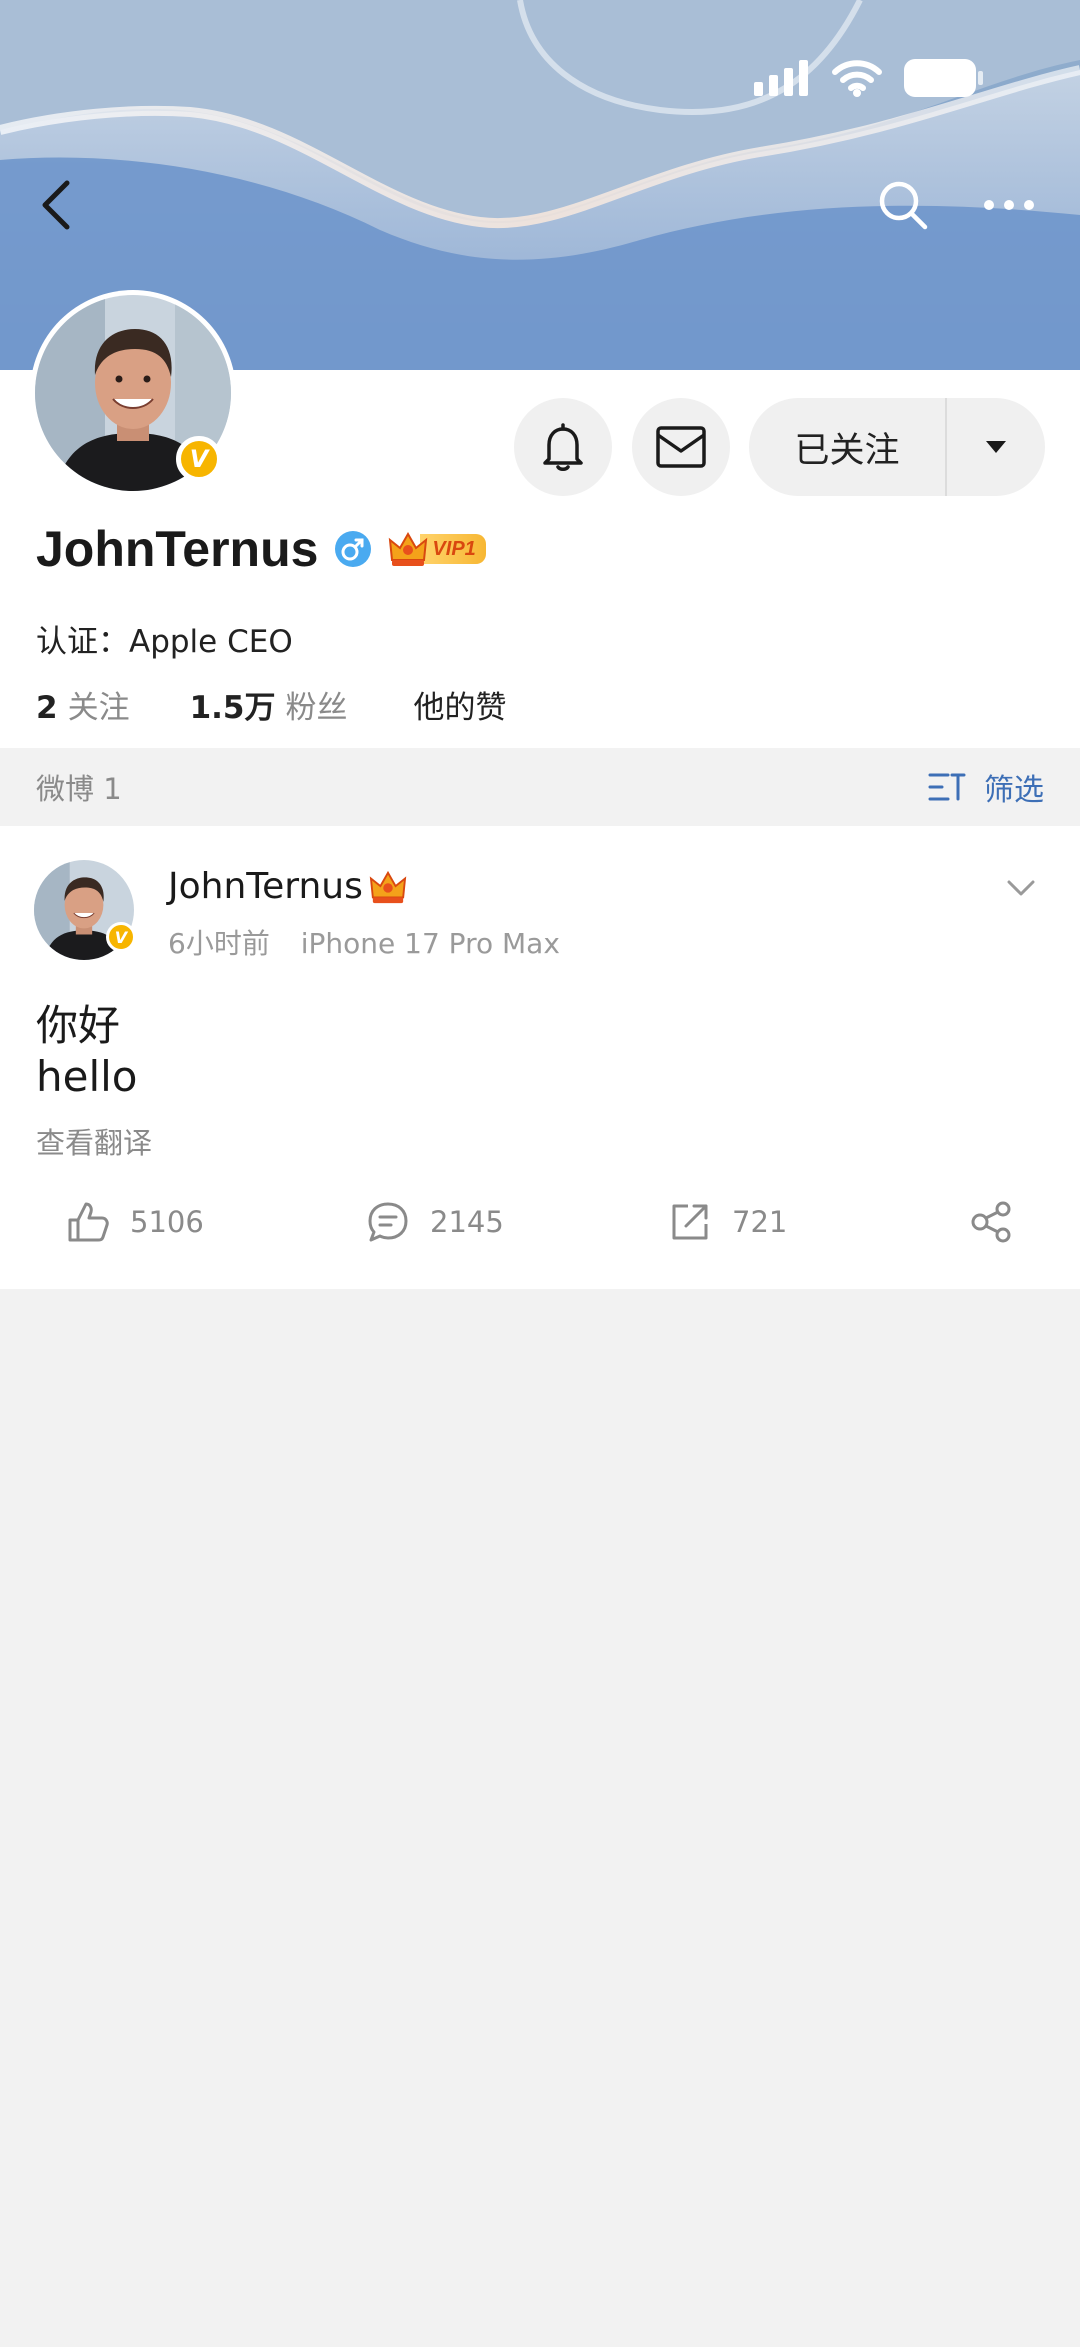 The image size is (1080, 2347). I want to click on like-button: 5106, so click(135, 1222).